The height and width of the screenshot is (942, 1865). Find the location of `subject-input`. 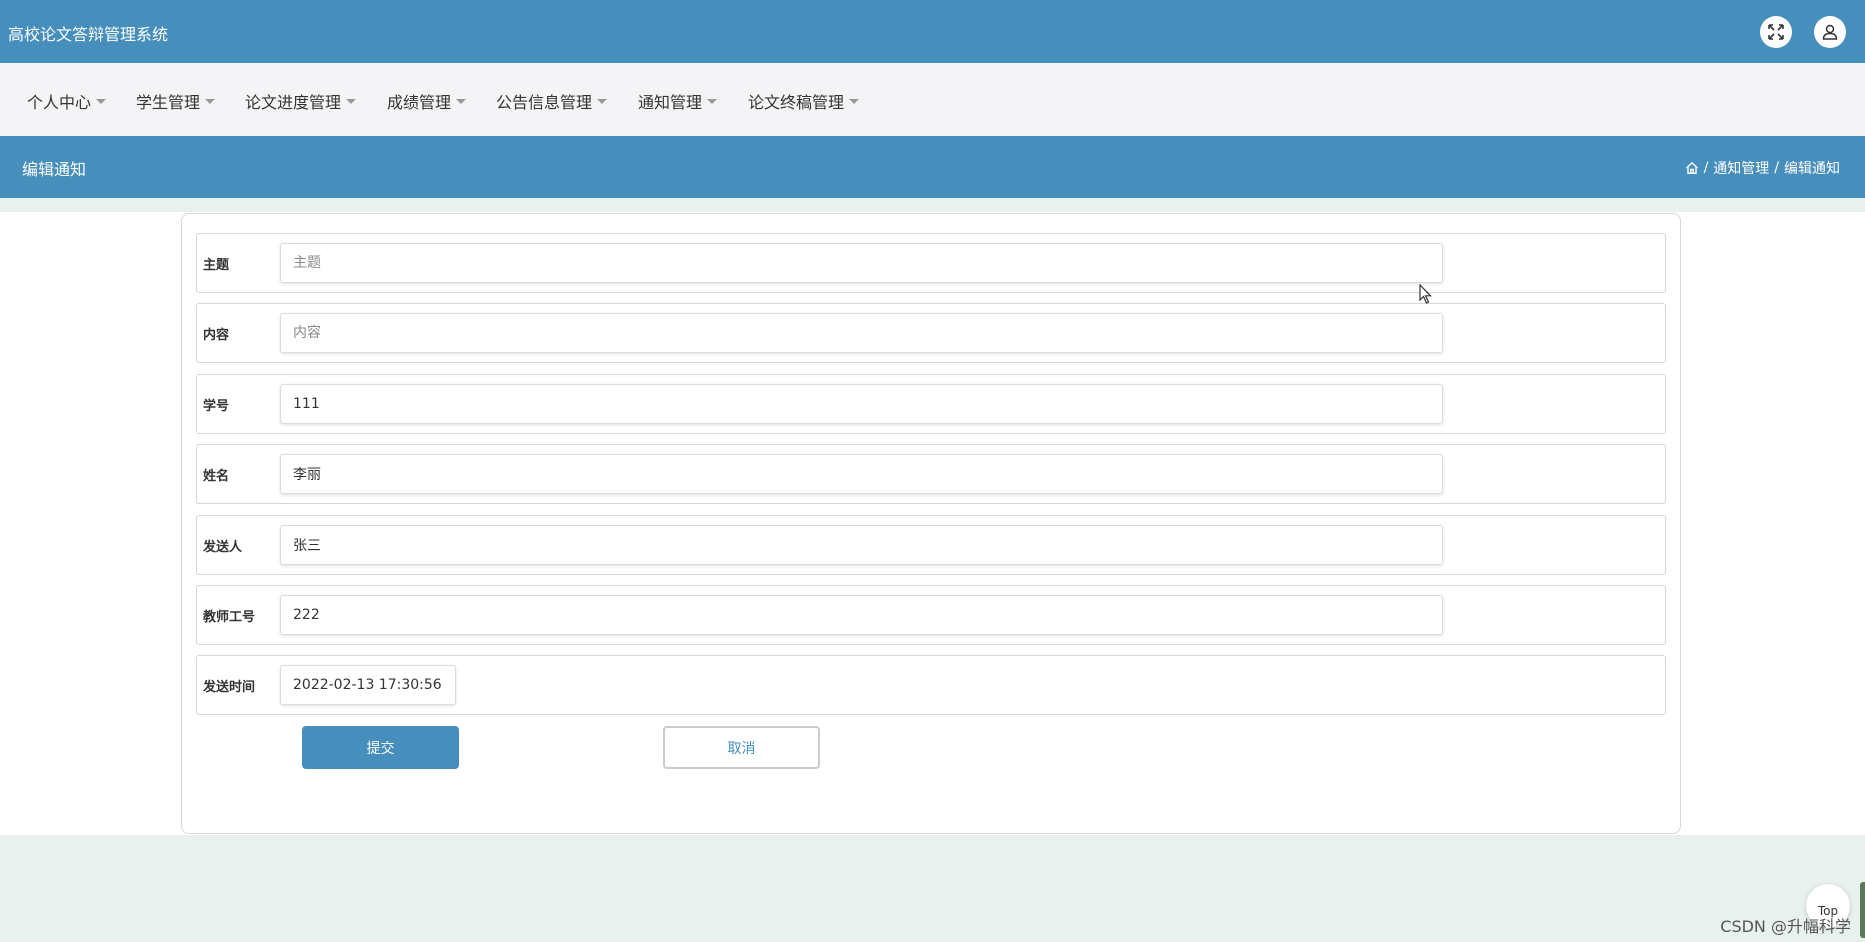

subject-input is located at coordinates (861, 263).